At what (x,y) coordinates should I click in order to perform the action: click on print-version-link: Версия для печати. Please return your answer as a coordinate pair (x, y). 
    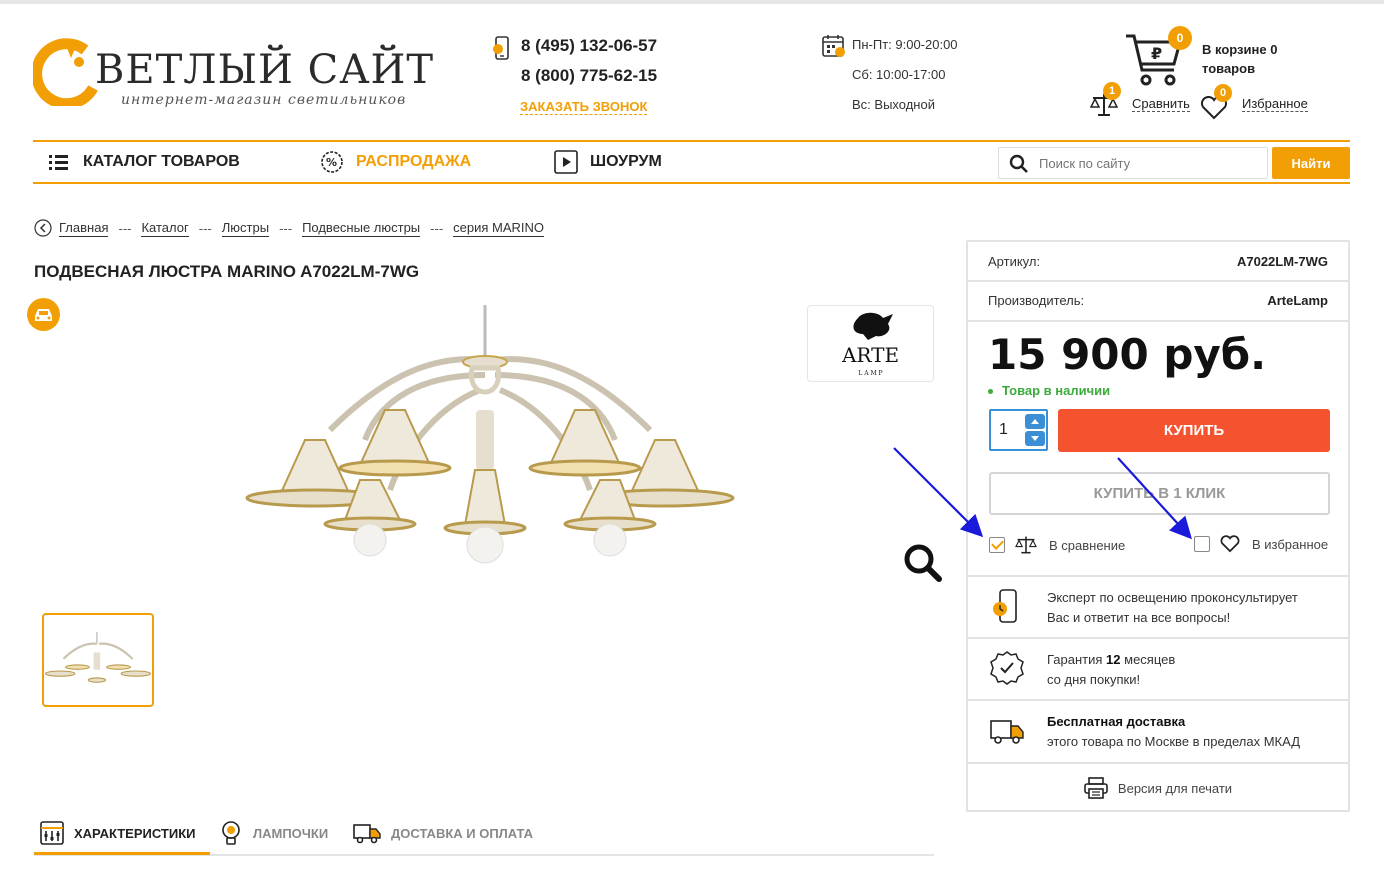
    Looking at the image, I should click on (1158, 787).